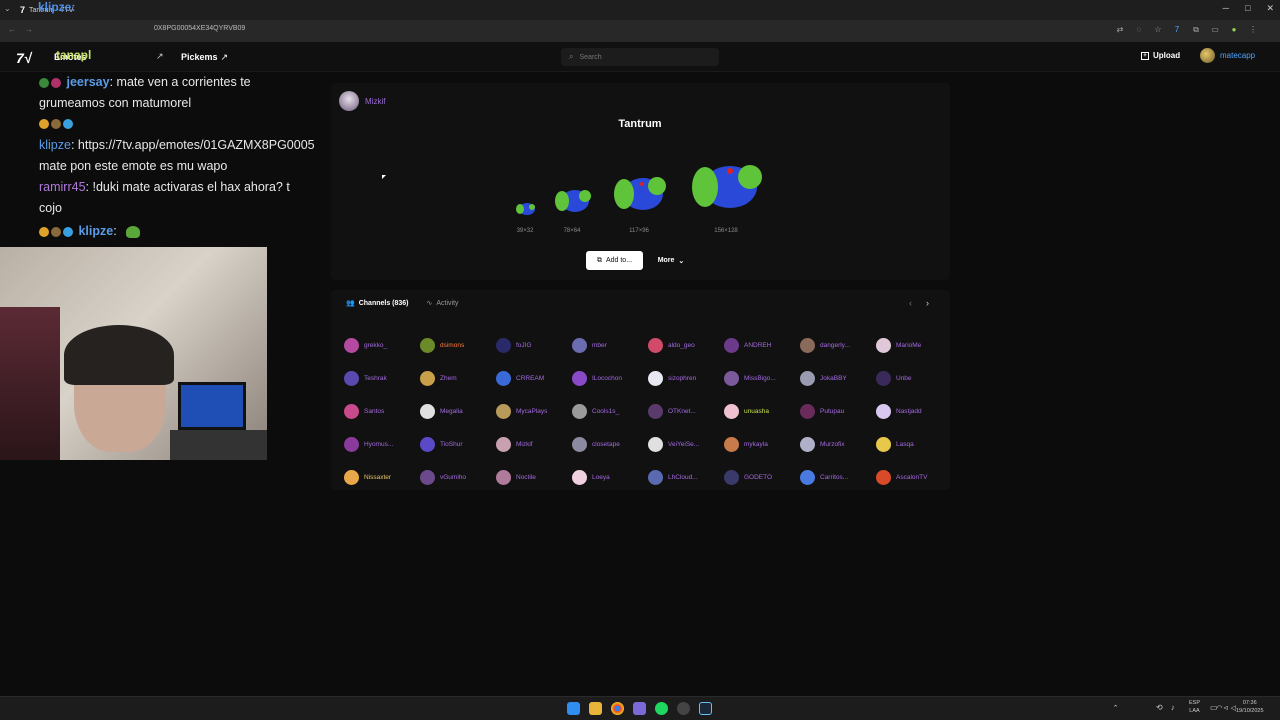  I want to click on channel-item: GODETO, so click(762, 477).